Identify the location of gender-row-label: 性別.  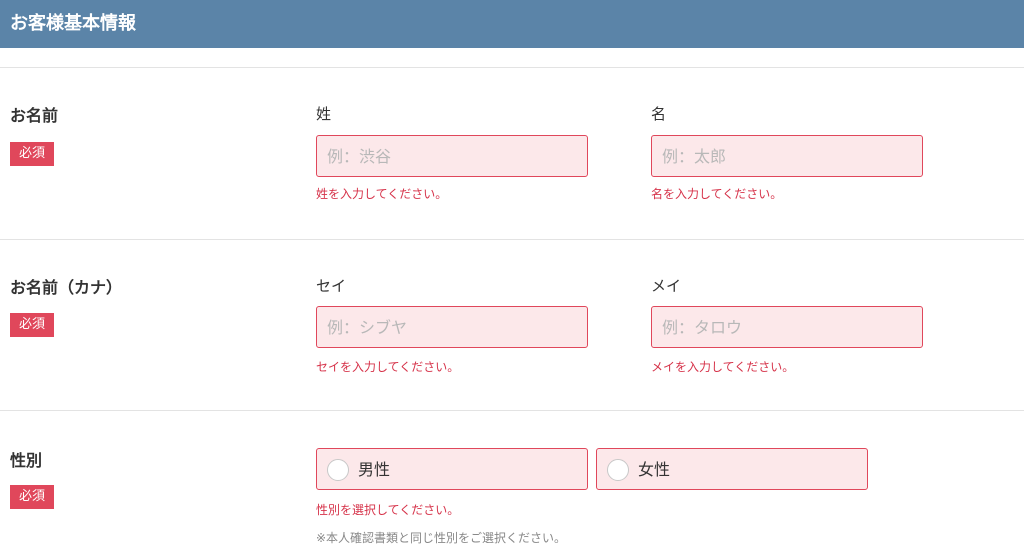
(26, 460).